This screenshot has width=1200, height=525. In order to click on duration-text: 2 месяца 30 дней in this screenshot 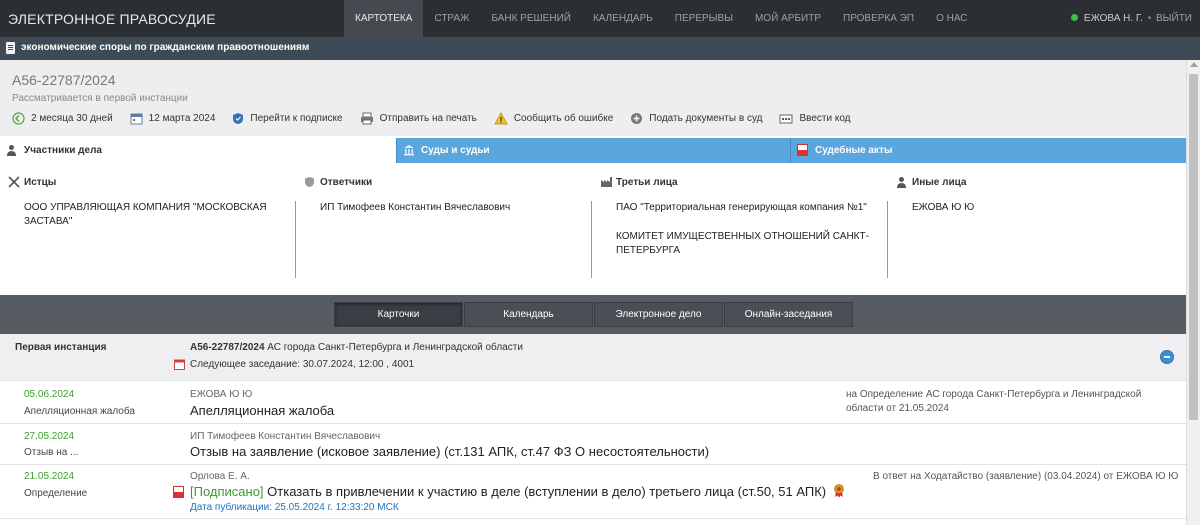, I will do `click(72, 118)`.